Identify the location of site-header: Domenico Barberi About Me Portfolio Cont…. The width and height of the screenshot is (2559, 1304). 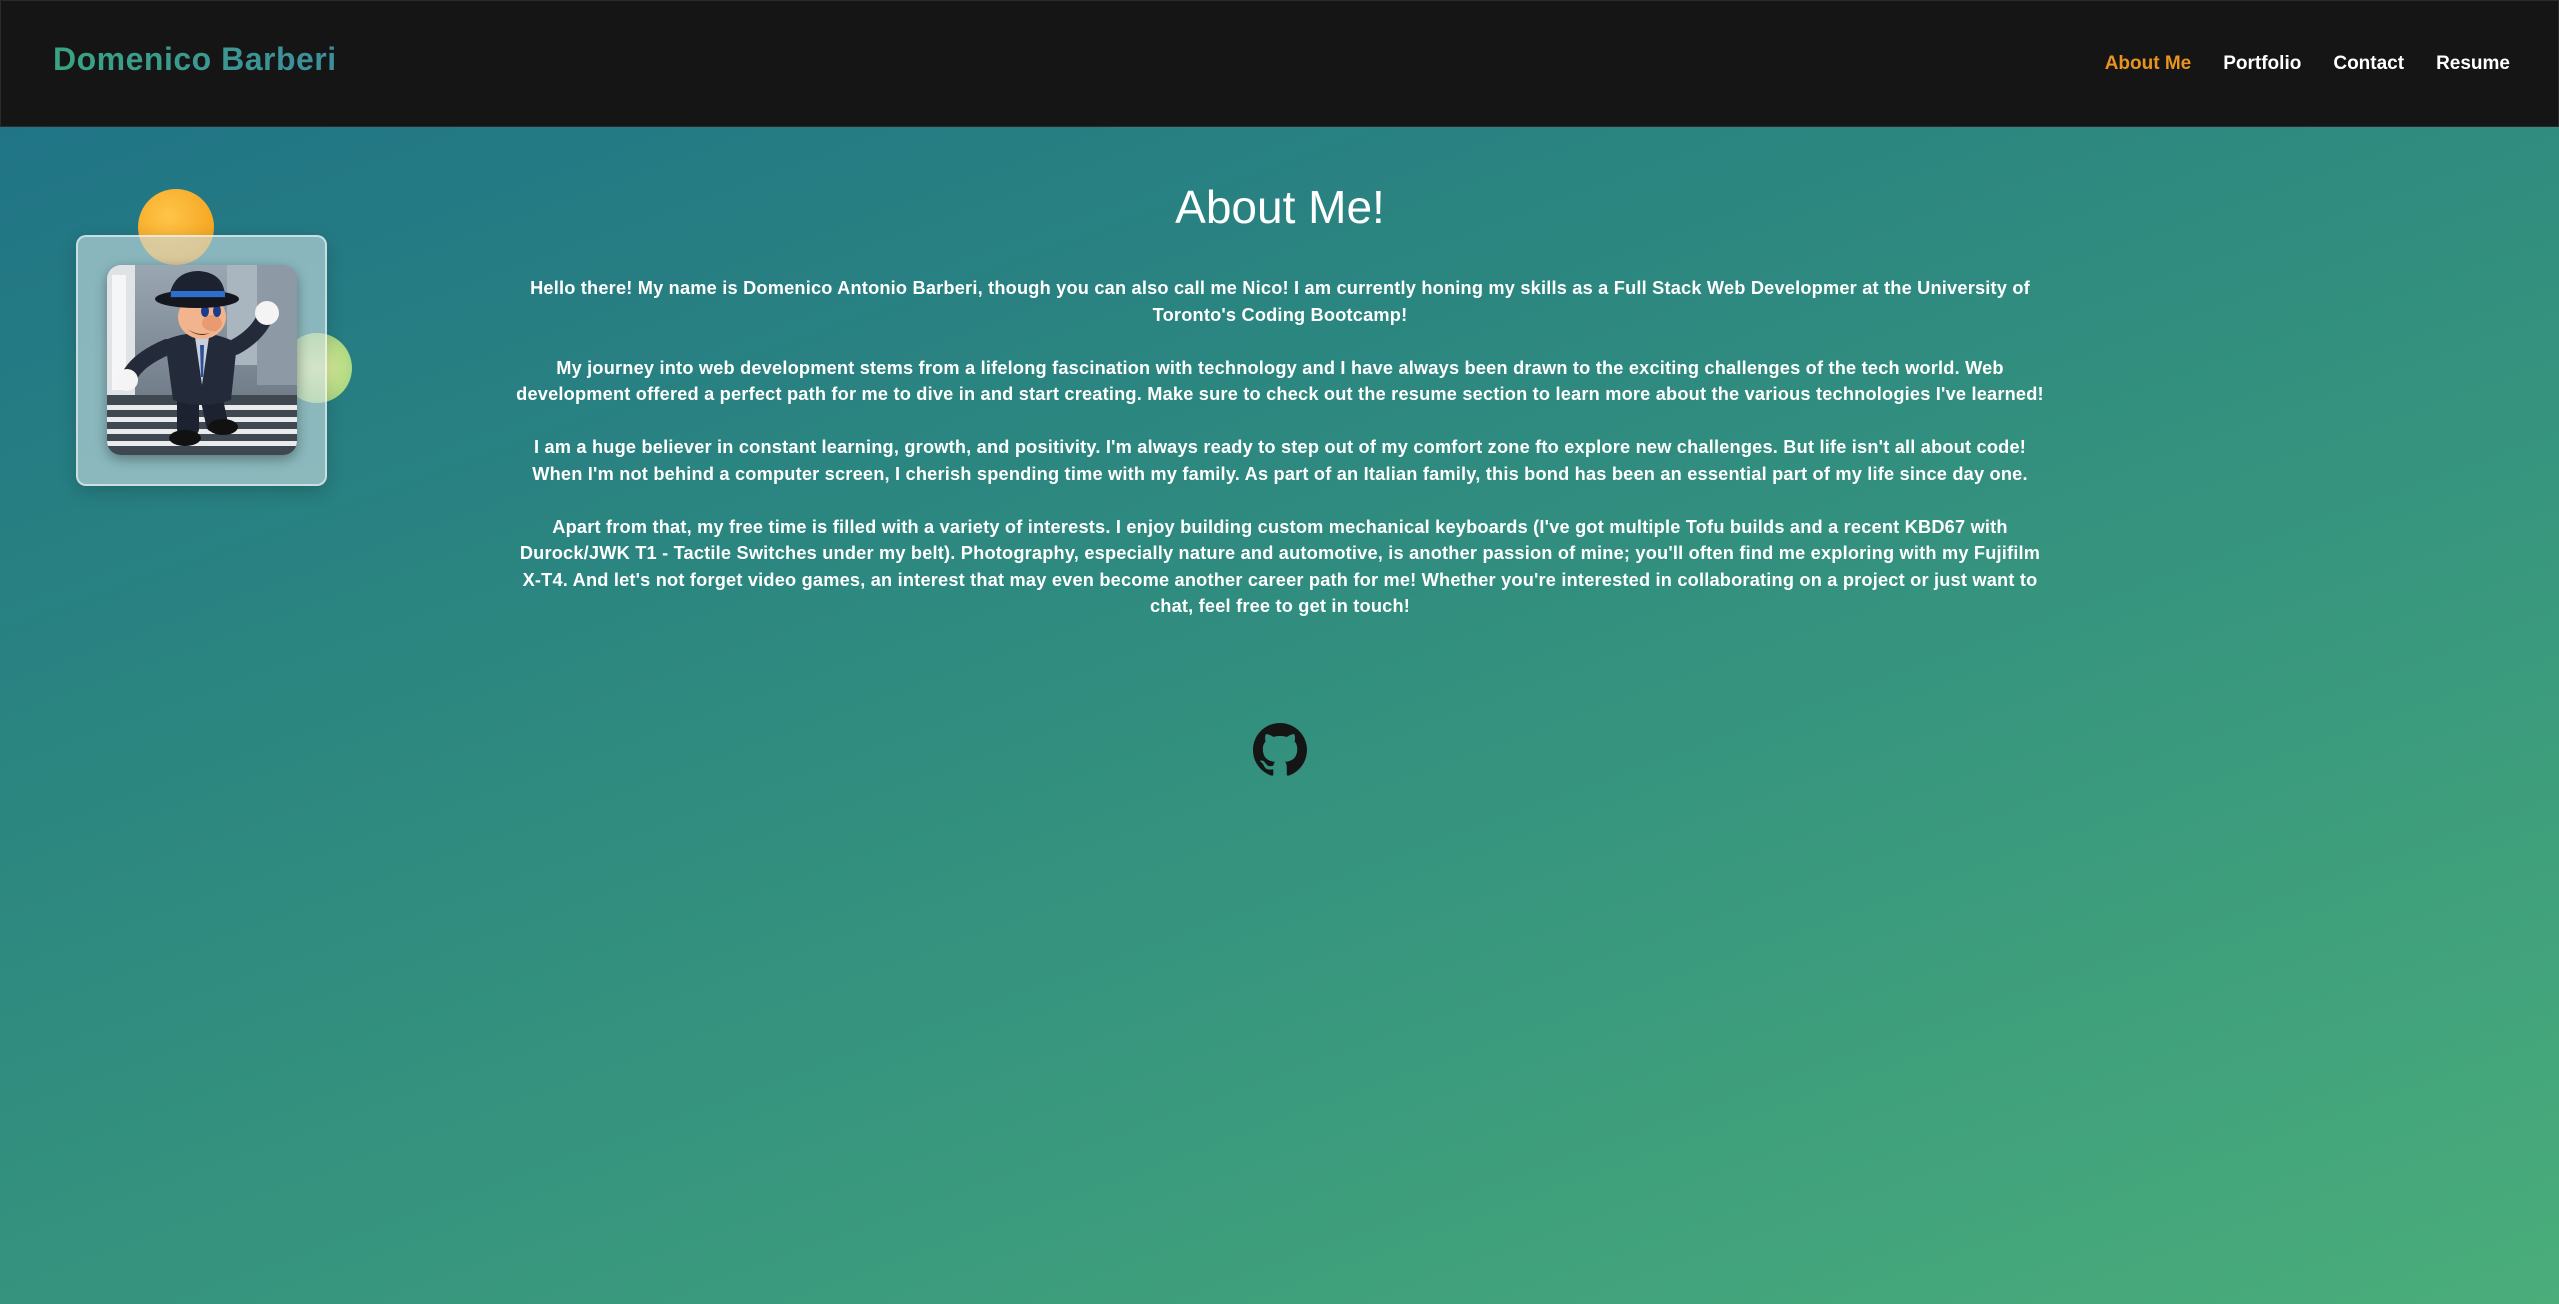
(1279, 63).